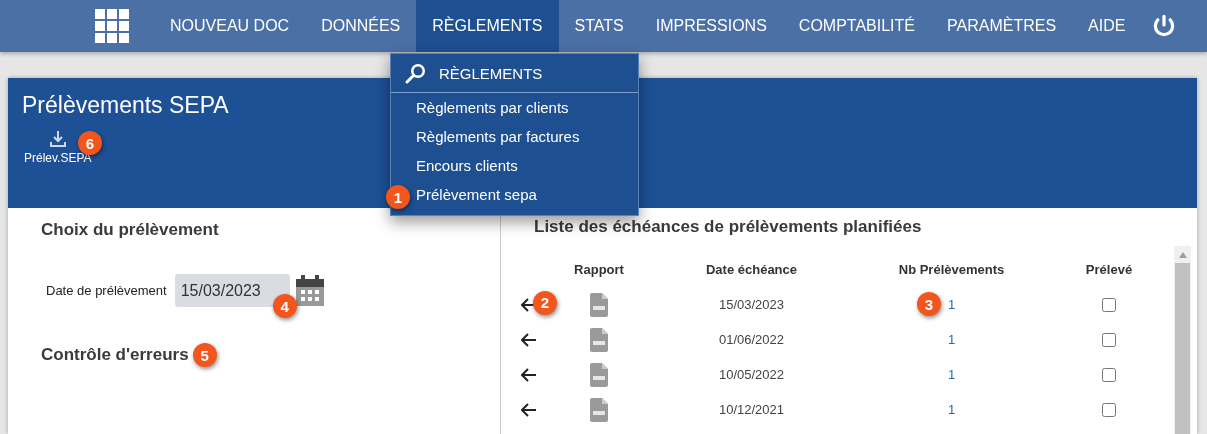 The width and height of the screenshot is (1207, 434). Describe the element at coordinates (951, 269) in the screenshot. I see `column-header: Nb Prélèvements` at that location.